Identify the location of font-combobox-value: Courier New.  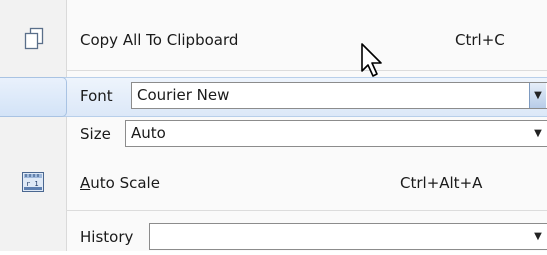
(183, 95).